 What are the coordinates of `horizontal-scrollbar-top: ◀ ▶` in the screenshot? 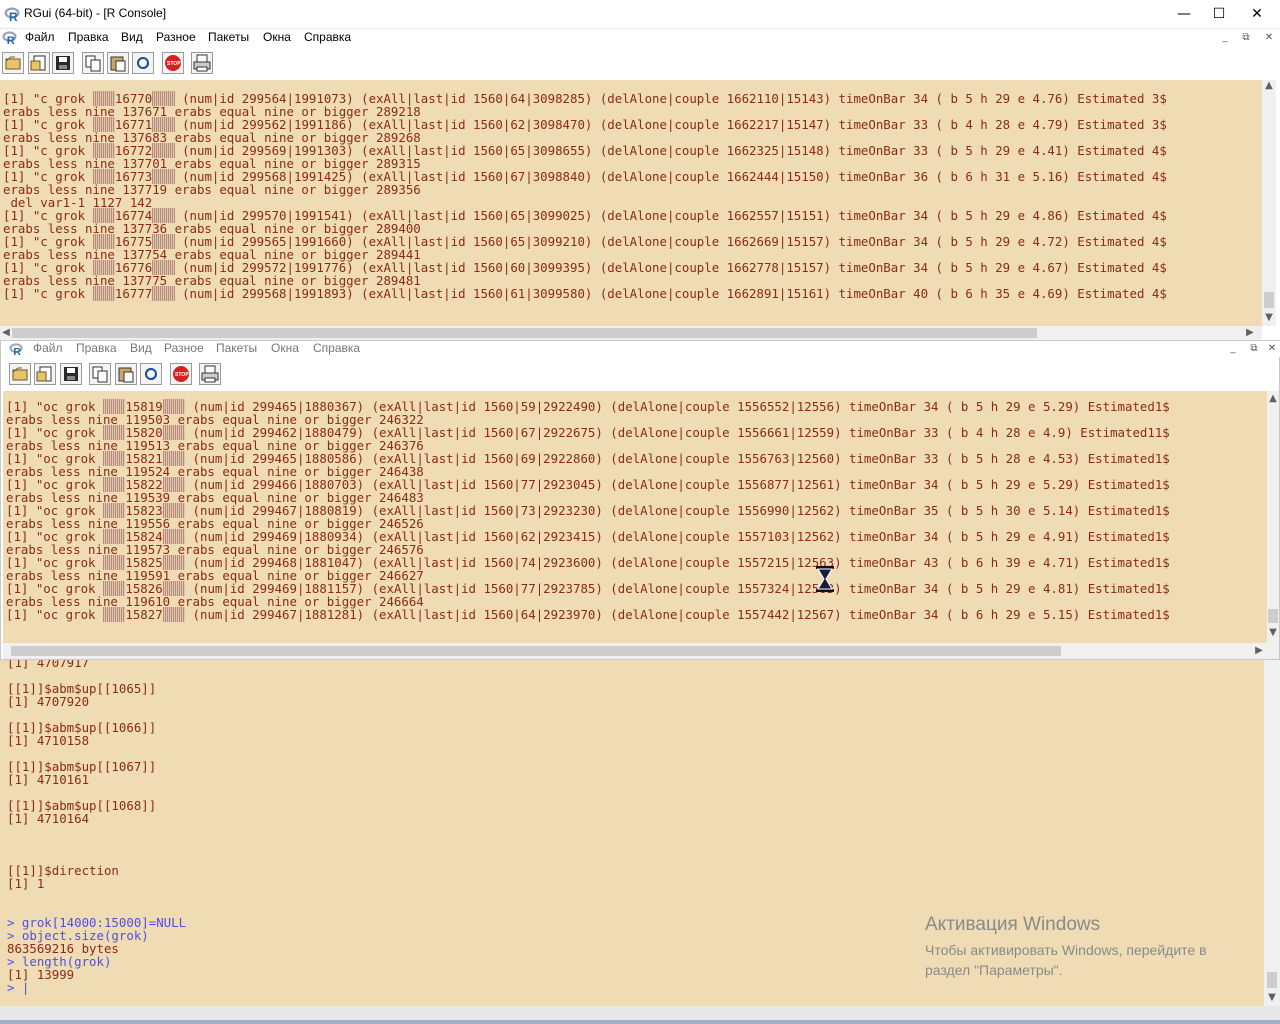 It's located at (631, 333).